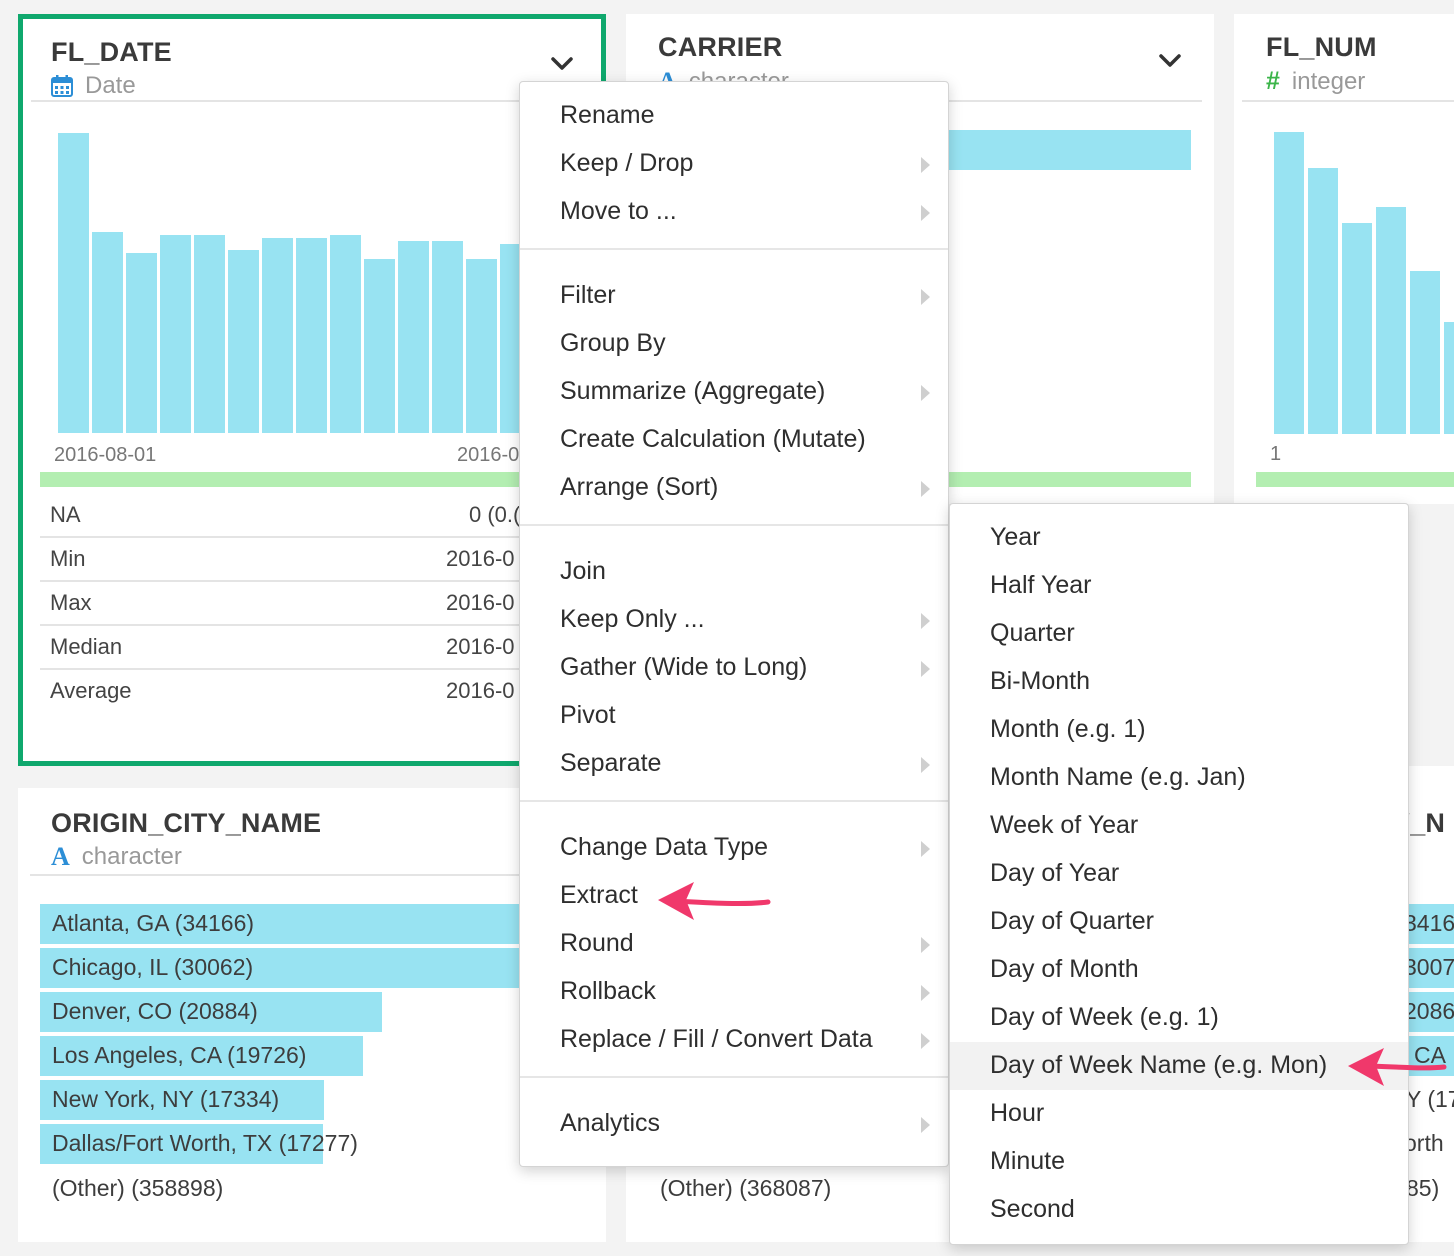  Describe the element at coordinates (105, 455) in the screenshot. I see `axis-start-label: 2016-08-01` at that location.